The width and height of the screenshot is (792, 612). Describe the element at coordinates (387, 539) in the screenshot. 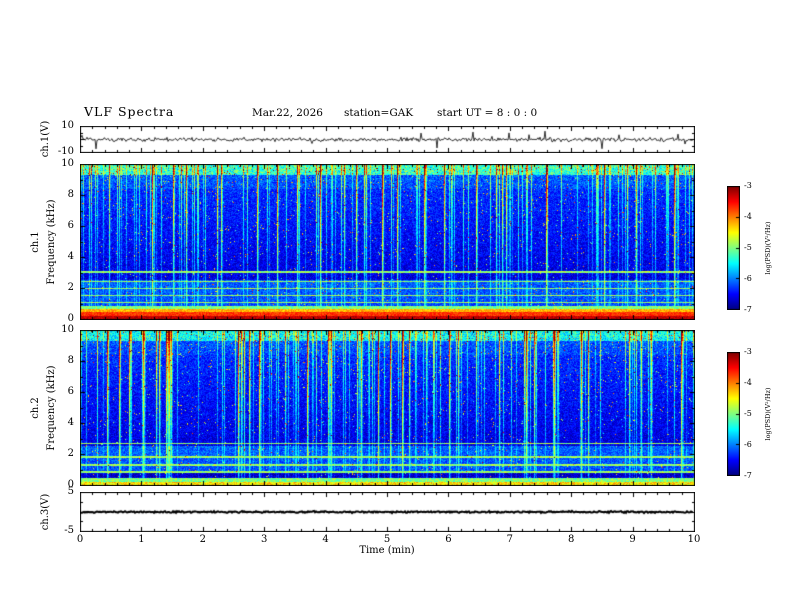

I see `x-tick-label: 5` at that location.